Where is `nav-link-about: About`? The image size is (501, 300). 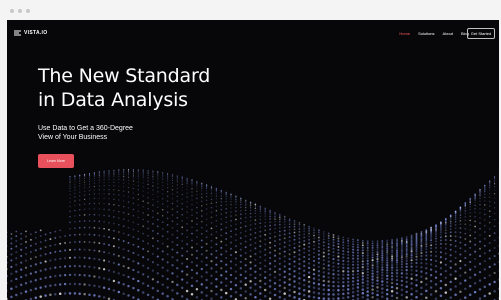
nav-link-about: About is located at coordinates (448, 33).